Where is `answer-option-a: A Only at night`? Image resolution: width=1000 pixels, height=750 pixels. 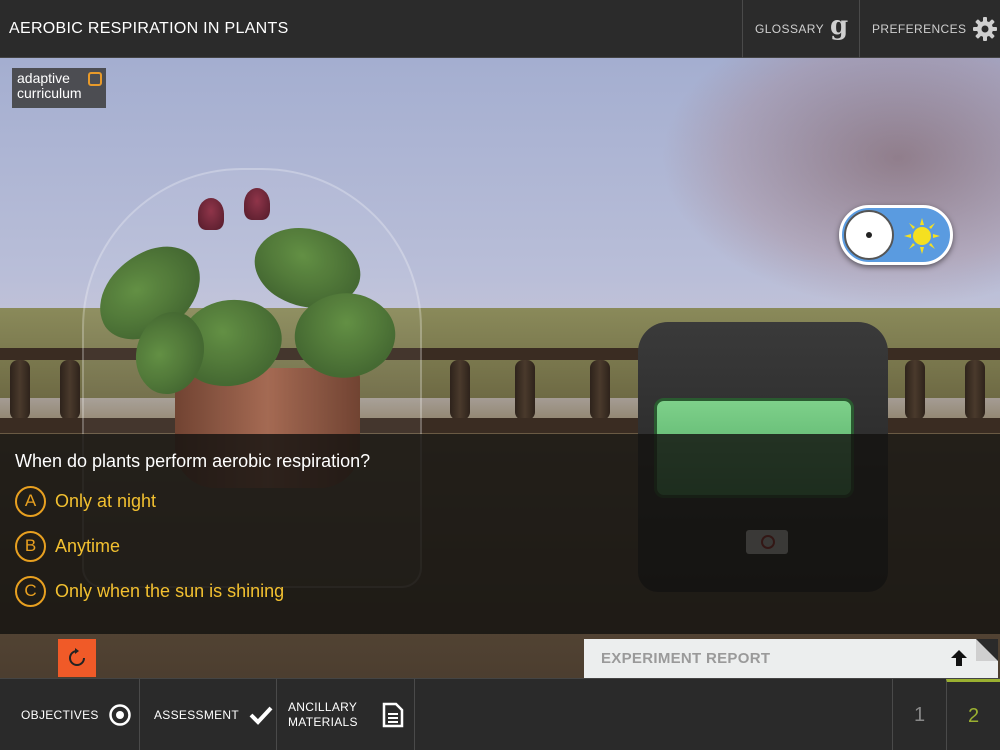
answer-option-a: A Only at night is located at coordinates (85, 501).